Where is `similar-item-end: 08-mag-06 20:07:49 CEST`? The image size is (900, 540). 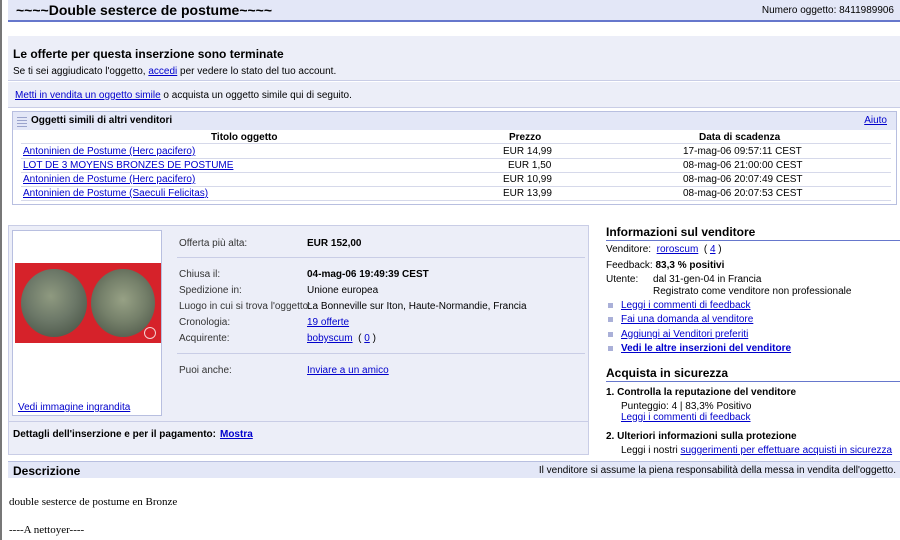 similar-item-end: 08-mag-06 20:07:49 CEST is located at coordinates (743, 179).